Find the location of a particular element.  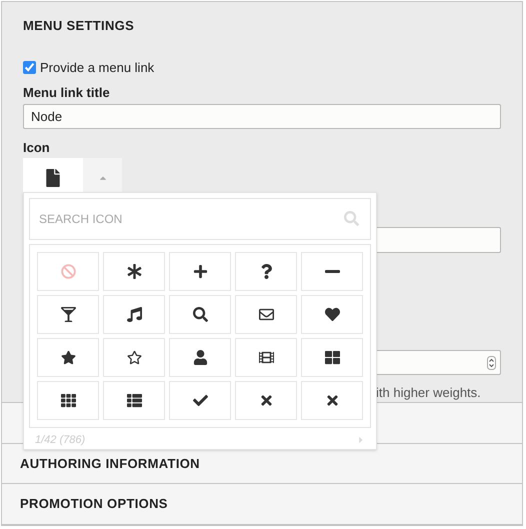

field-label: Menu link title is located at coordinates (67, 93).